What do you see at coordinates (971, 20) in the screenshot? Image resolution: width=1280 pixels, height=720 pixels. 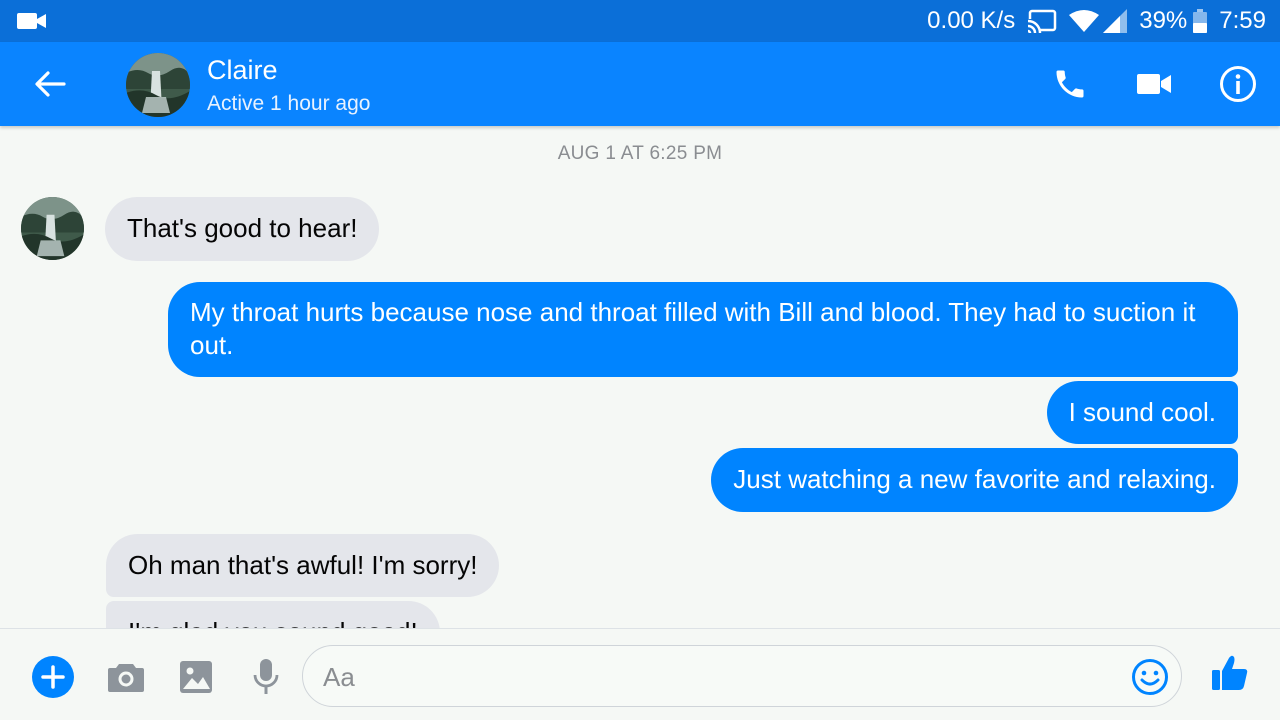 I see `network-speed: 0.00 K/s` at bounding box center [971, 20].